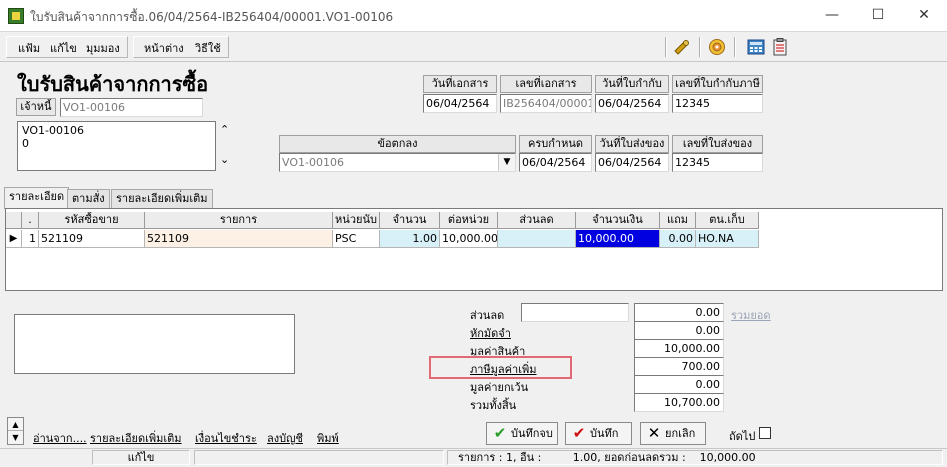 This screenshot has height=467, width=947. What do you see at coordinates (16, 16) in the screenshot?
I see `app-icon` at bounding box center [16, 16].